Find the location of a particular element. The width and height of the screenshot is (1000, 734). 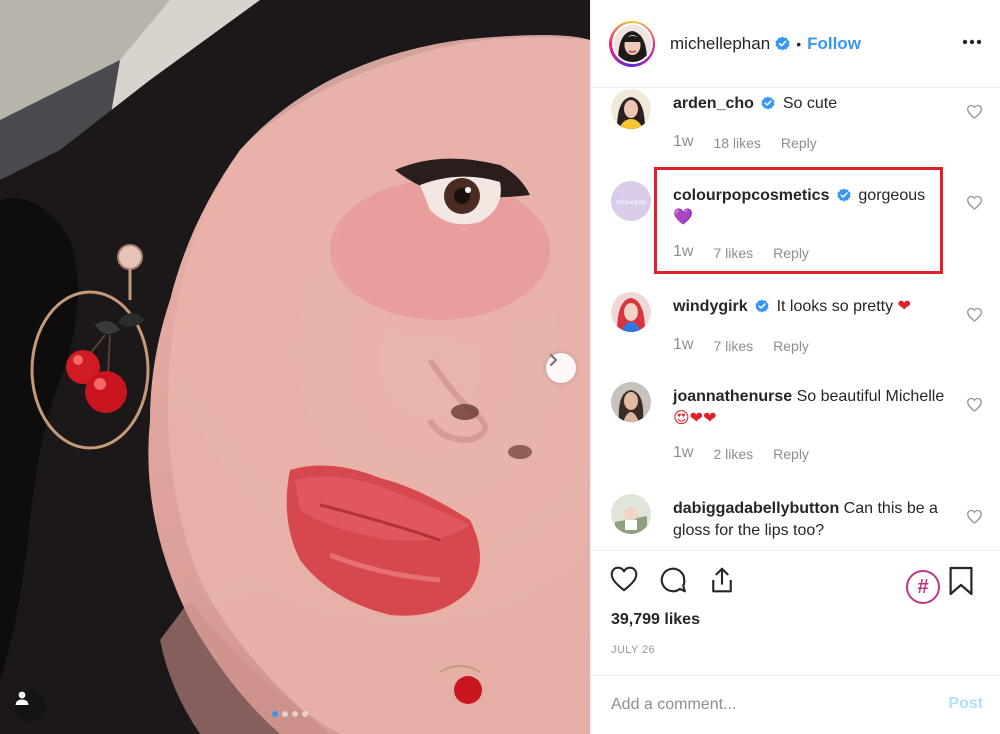

save-button is located at coordinates (961, 583).